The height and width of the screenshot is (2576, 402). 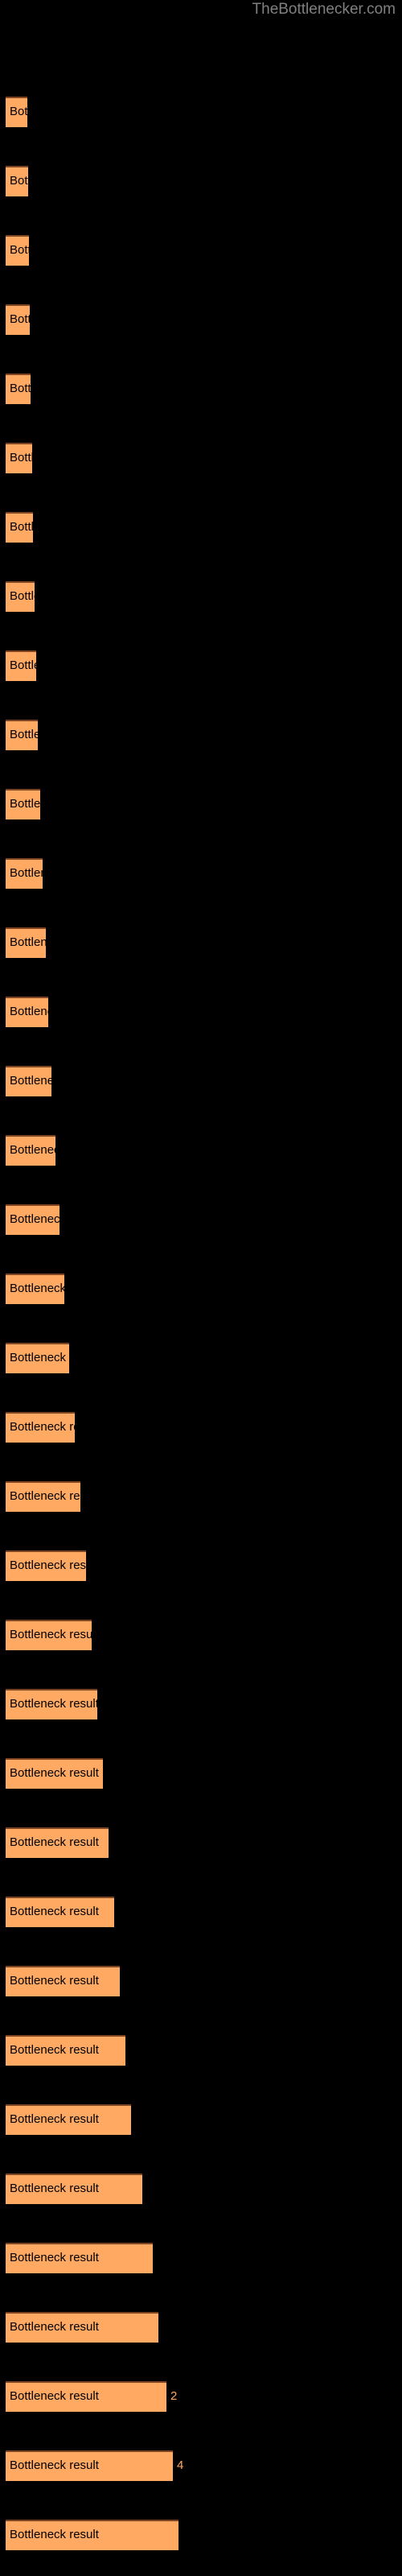 What do you see at coordinates (180, 2465) in the screenshot?
I see `bar-value-label: 4` at bounding box center [180, 2465].